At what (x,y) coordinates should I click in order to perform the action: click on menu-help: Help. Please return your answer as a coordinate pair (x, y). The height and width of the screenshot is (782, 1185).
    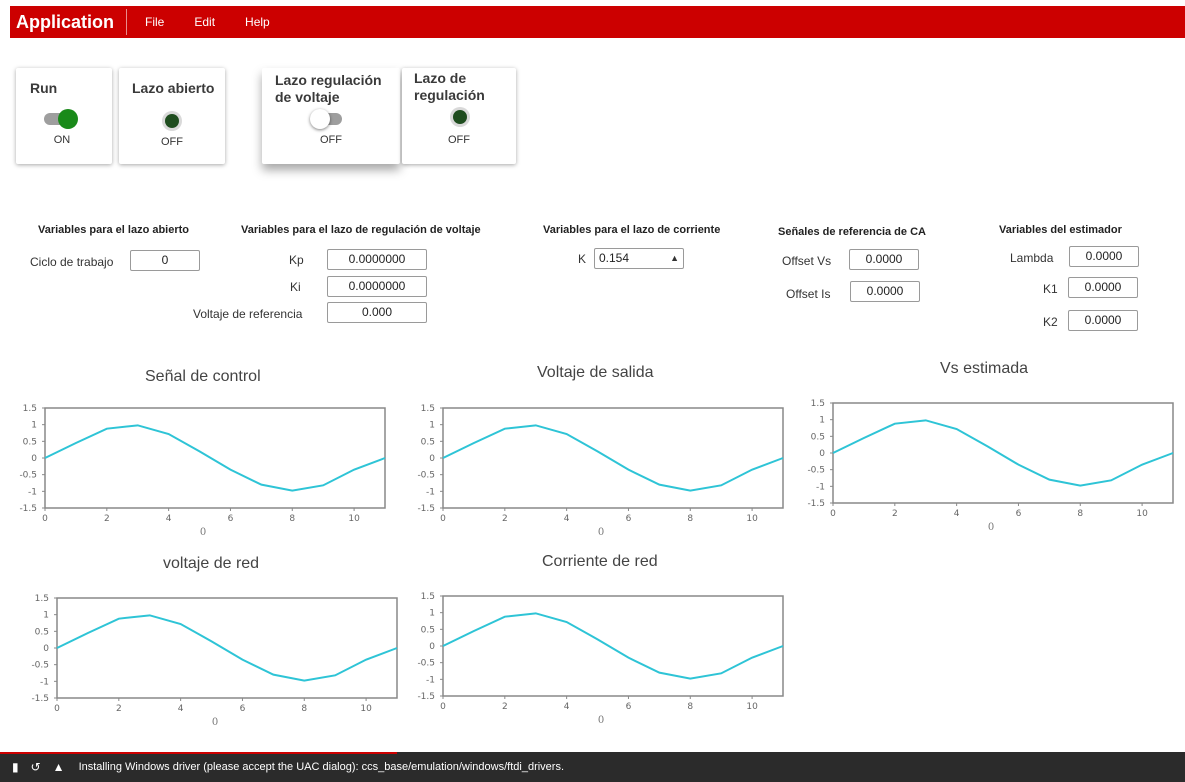
    Looking at the image, I should click on (257, 22).